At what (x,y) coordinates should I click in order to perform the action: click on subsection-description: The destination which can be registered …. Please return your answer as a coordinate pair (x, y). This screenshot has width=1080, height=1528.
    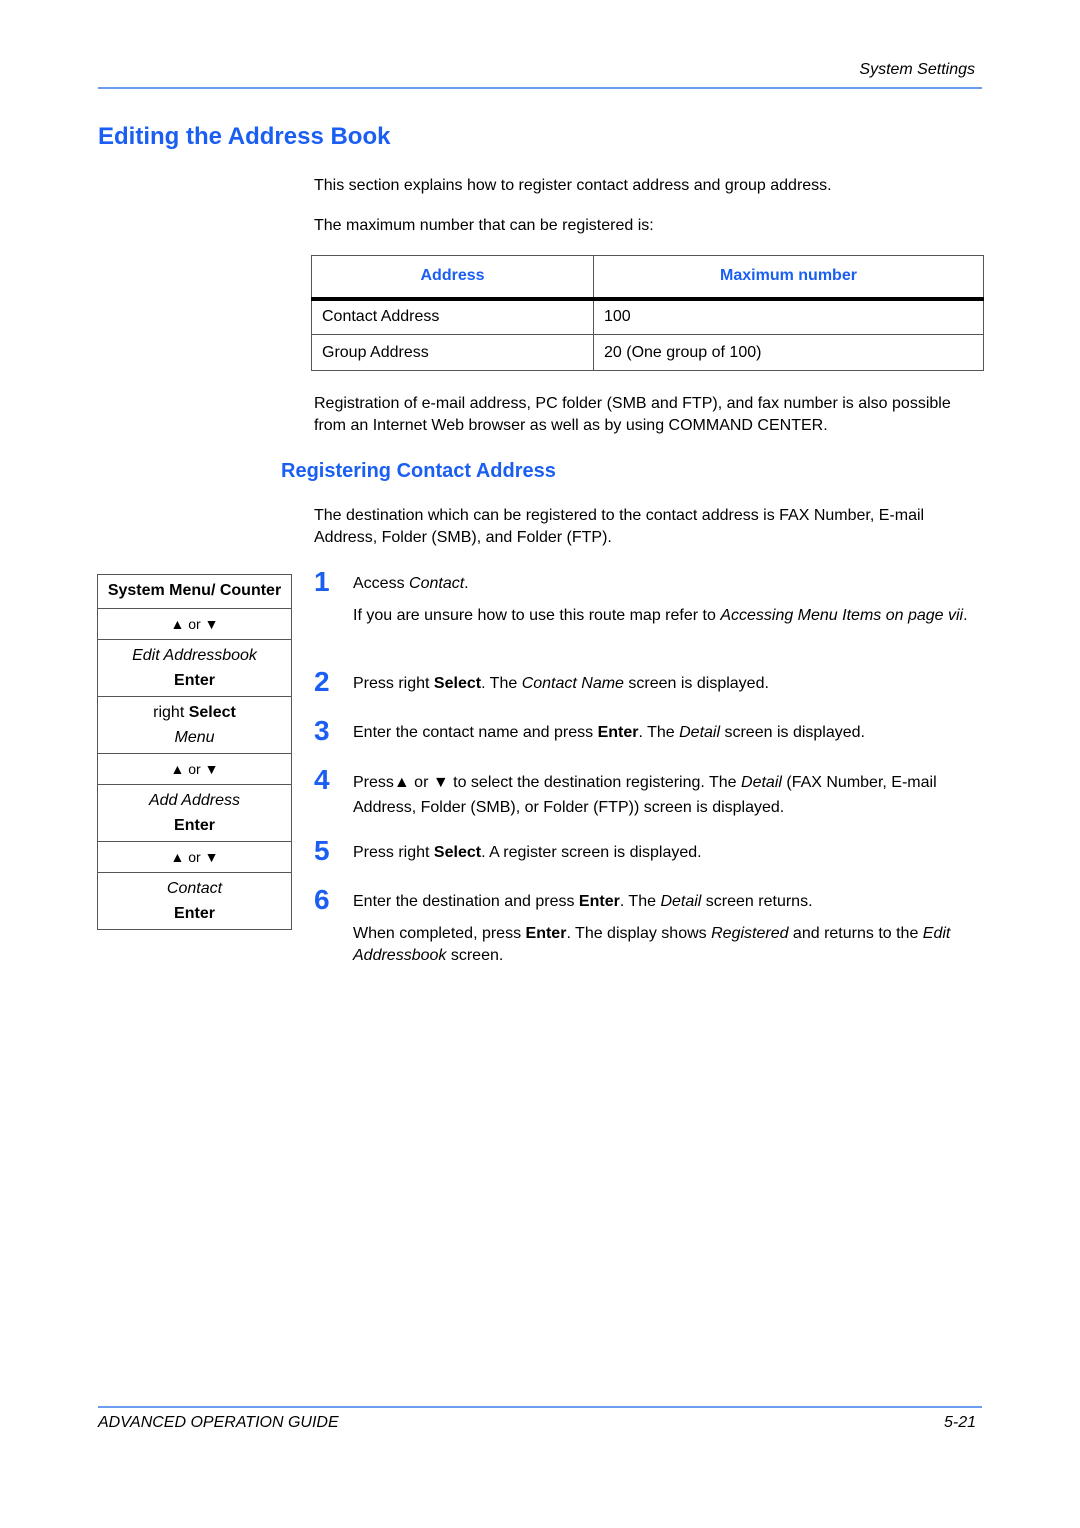
    Looking at the image, I should click on (619, 526).